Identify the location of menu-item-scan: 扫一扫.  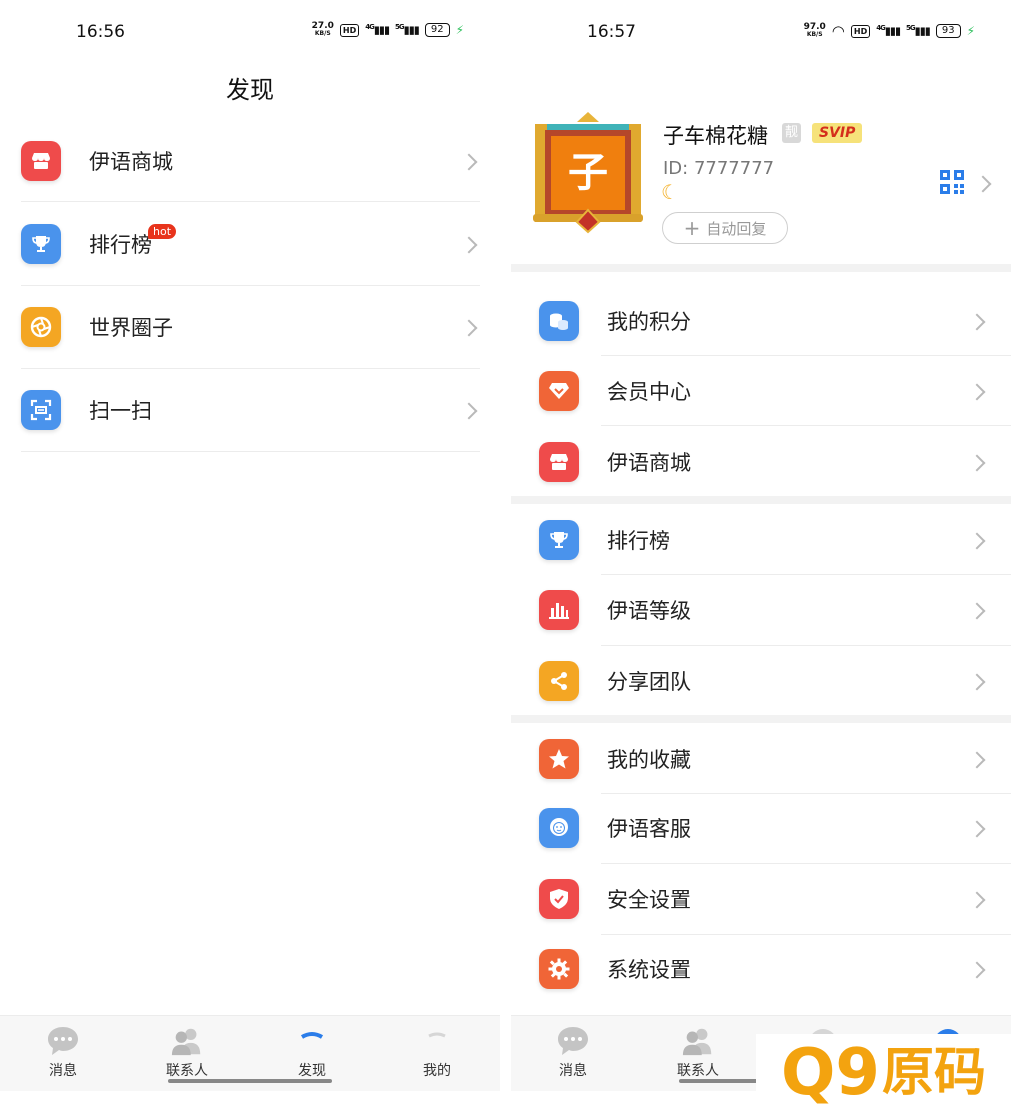
(250, 410).